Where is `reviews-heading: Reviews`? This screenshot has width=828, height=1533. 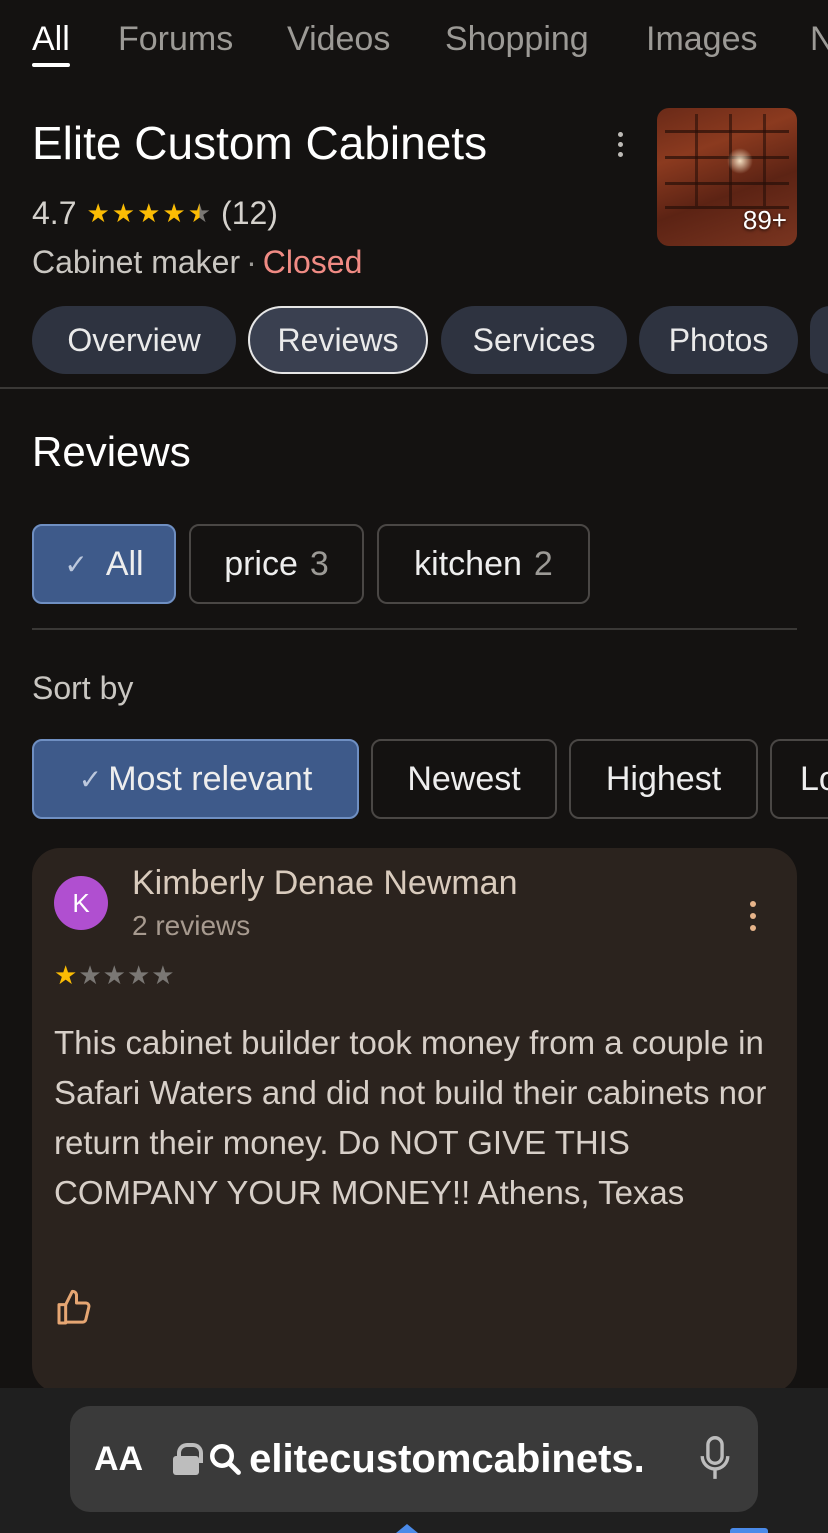
reviews-heading: Reviews is located at coordinates (111, 451).